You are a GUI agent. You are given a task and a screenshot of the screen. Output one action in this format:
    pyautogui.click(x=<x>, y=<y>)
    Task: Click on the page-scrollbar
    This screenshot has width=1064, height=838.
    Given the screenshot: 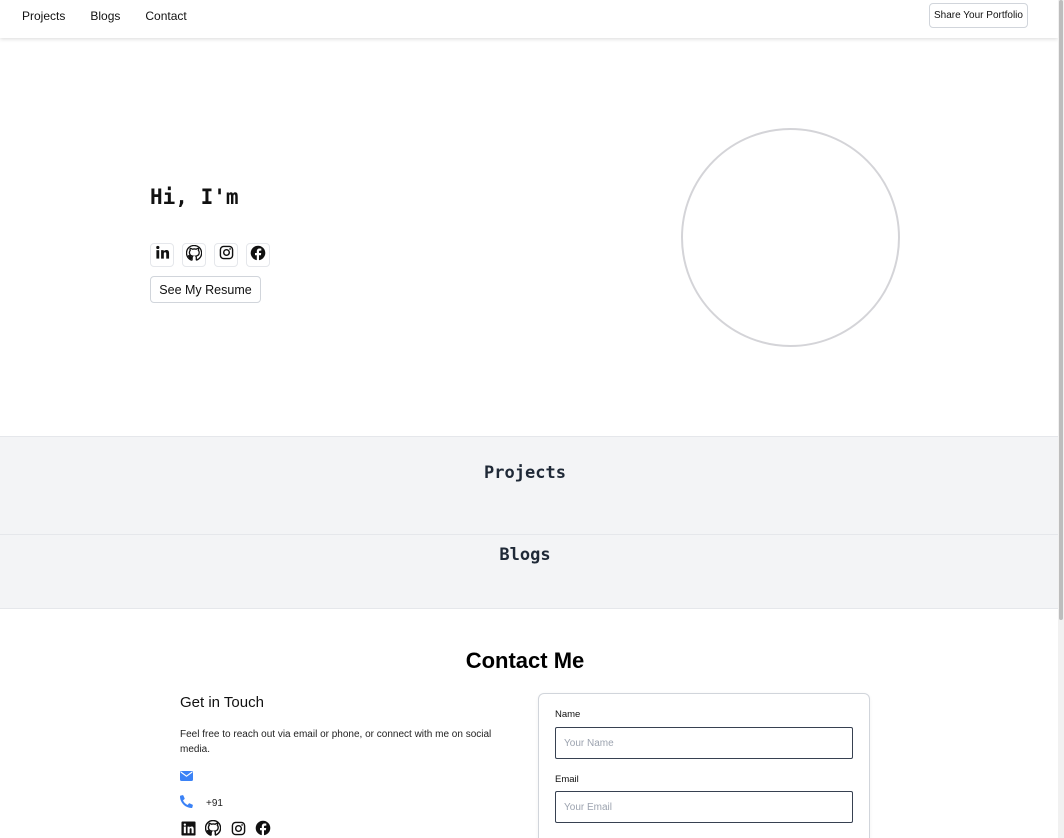 What is the action you would take?
    pyautogui.click(x=1061, y=419)
    